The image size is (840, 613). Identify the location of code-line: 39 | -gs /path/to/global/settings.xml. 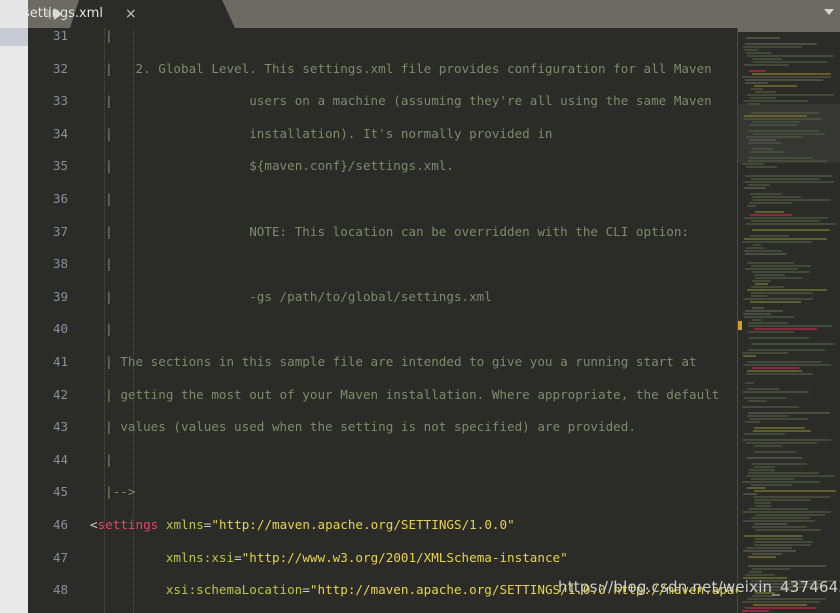
(382, 297).